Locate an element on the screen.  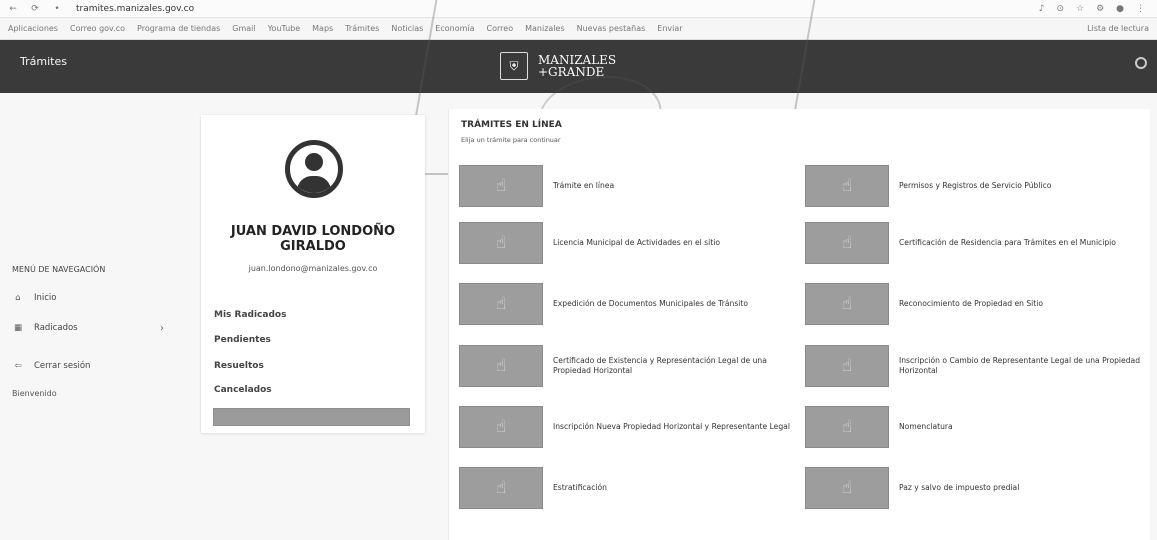
reload-icon: ⟳ is located at coordinates (35, 9).